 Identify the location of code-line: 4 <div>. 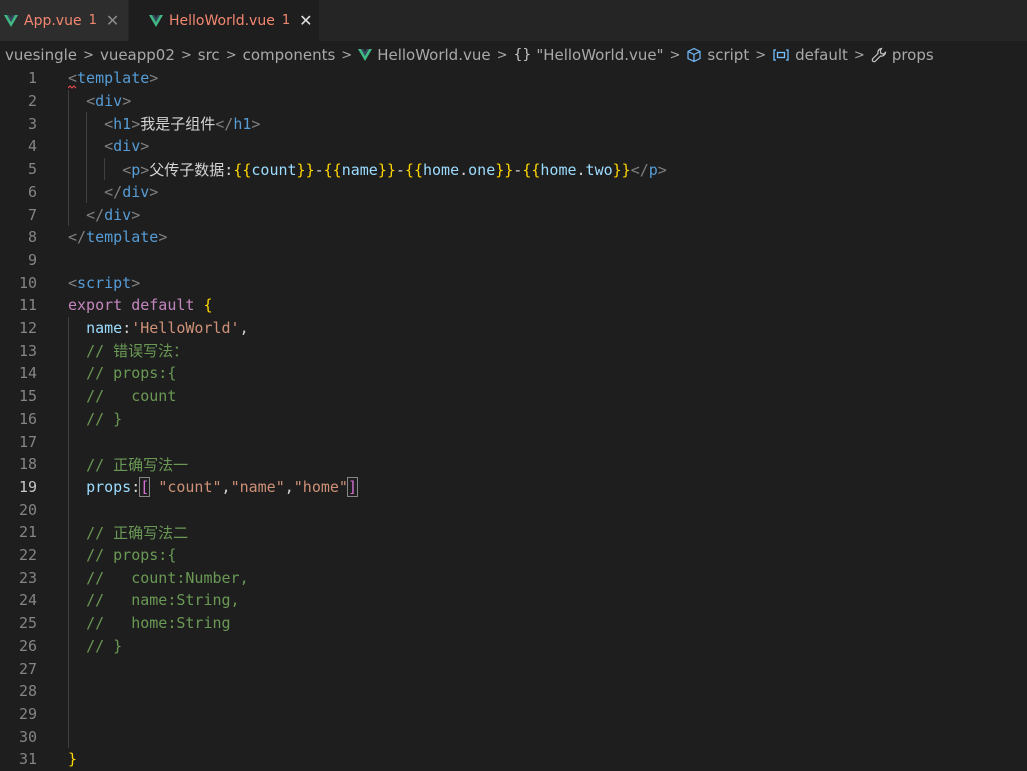
(513, 146).